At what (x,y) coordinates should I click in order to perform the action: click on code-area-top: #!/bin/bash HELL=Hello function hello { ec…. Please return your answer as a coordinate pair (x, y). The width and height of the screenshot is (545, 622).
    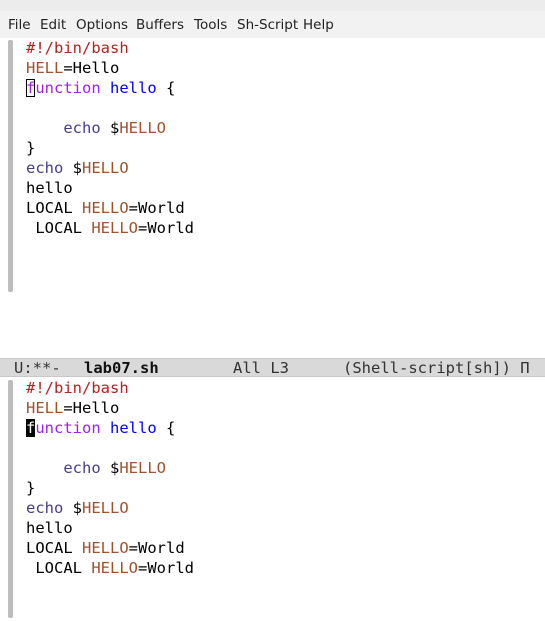
    Looking at the image, I should click on (110, 138).